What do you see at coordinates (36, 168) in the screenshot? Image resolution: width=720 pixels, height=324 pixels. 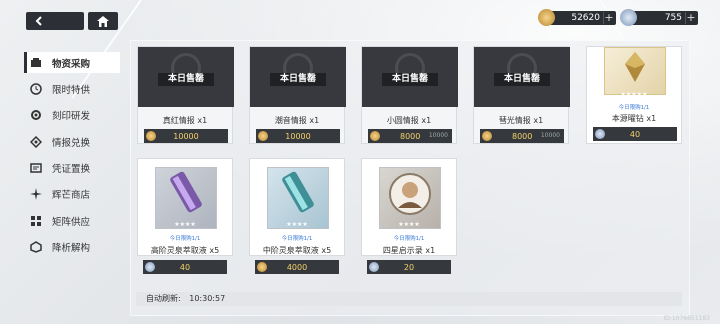 I see `voucher-icon` at bounding box center [36, 168].